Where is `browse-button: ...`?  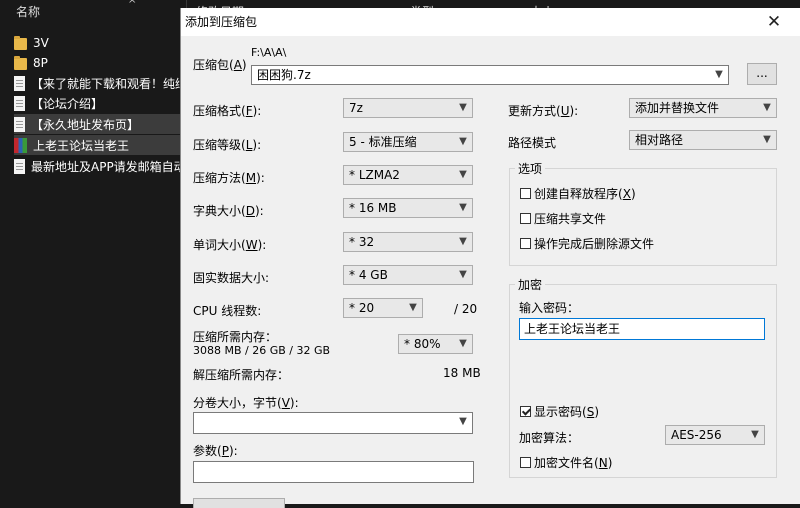
browse-button: ... is located at coordinates (762, 74).